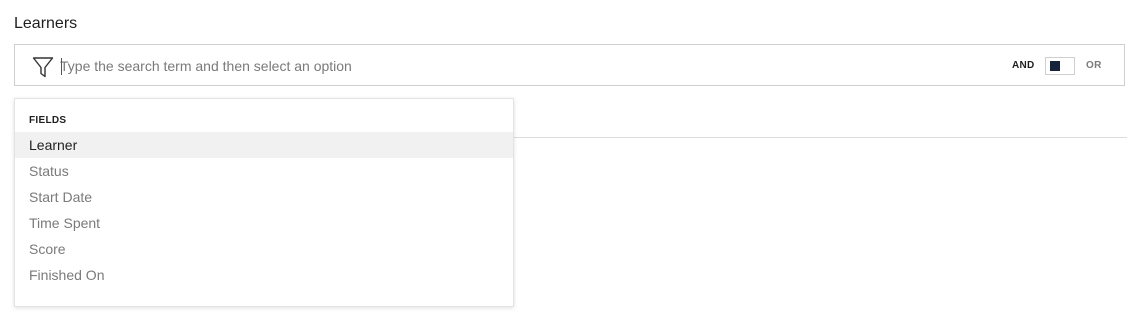  Describe the element at coordinates (264, 145) in the screenshot. I see `dropdown-item-learner: Learner` at that location.